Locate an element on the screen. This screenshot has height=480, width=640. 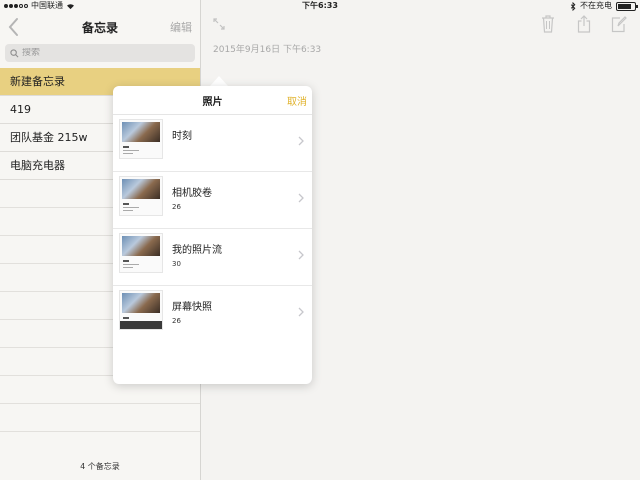
album-row-camera-roll: 相机胶卷 26 is located at coordinates (212, 200).